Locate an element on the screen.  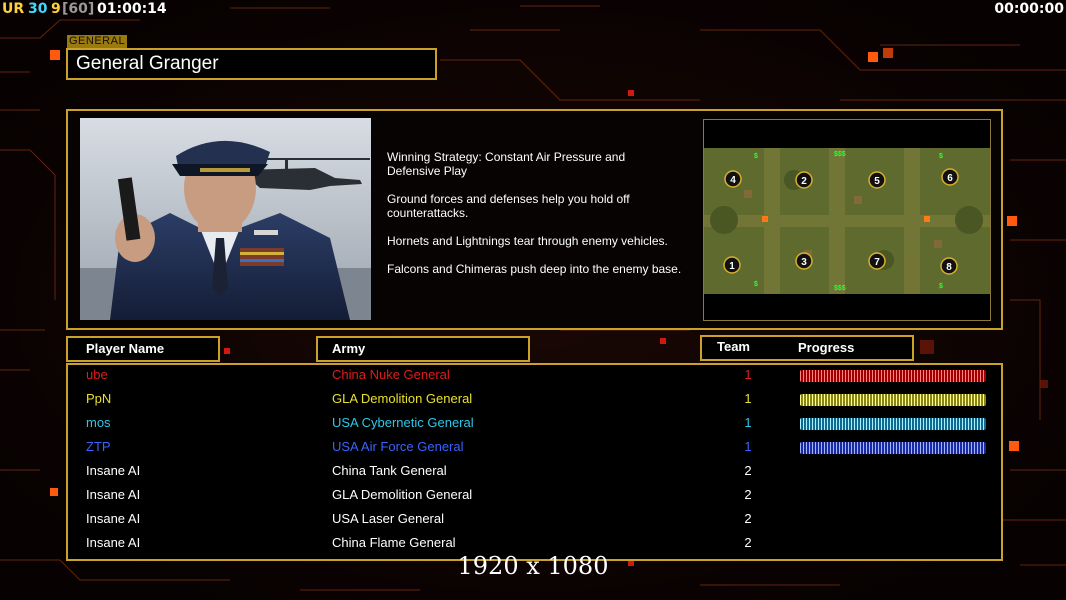
map-preview: $ $$$ $ $ $$$ $ 4 2 5 6 1 3 7 8 is located at coordinates (847, 220).